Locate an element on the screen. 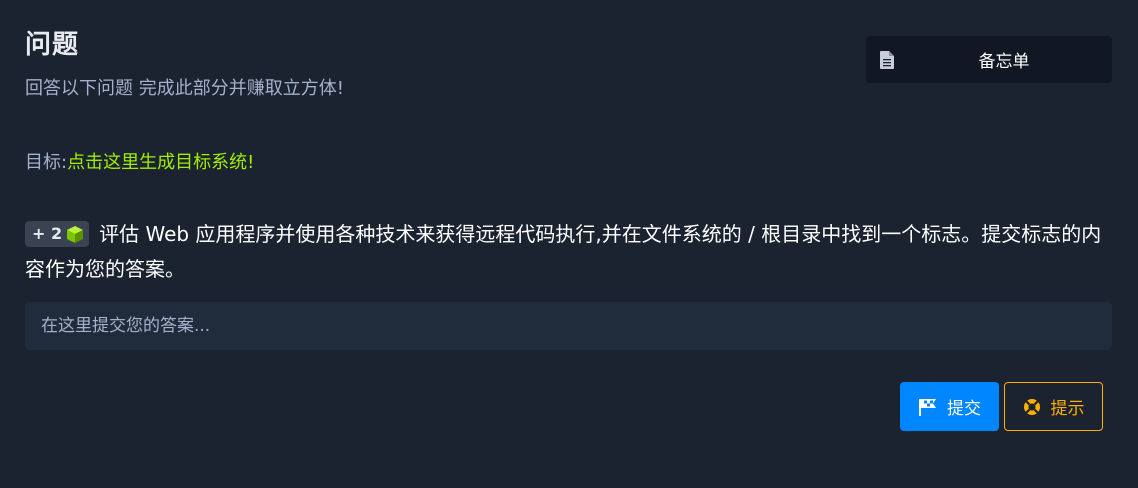 The image size is (1138, 488). cube-icon is located at coordinates (75, 234).